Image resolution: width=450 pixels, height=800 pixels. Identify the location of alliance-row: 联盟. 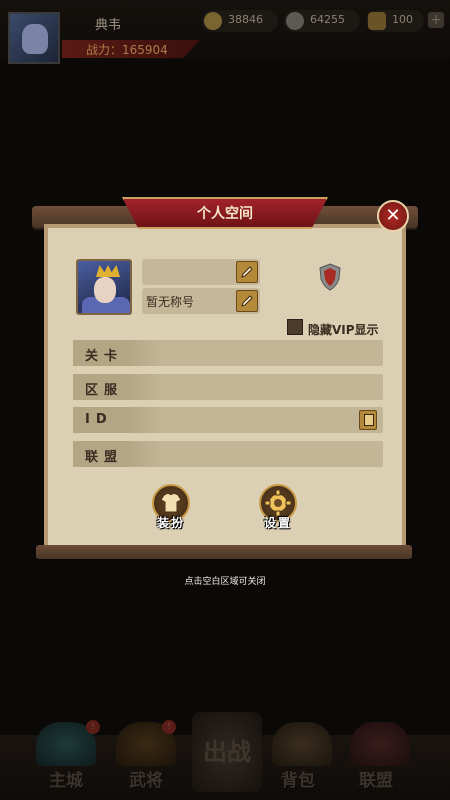
(228, 454).